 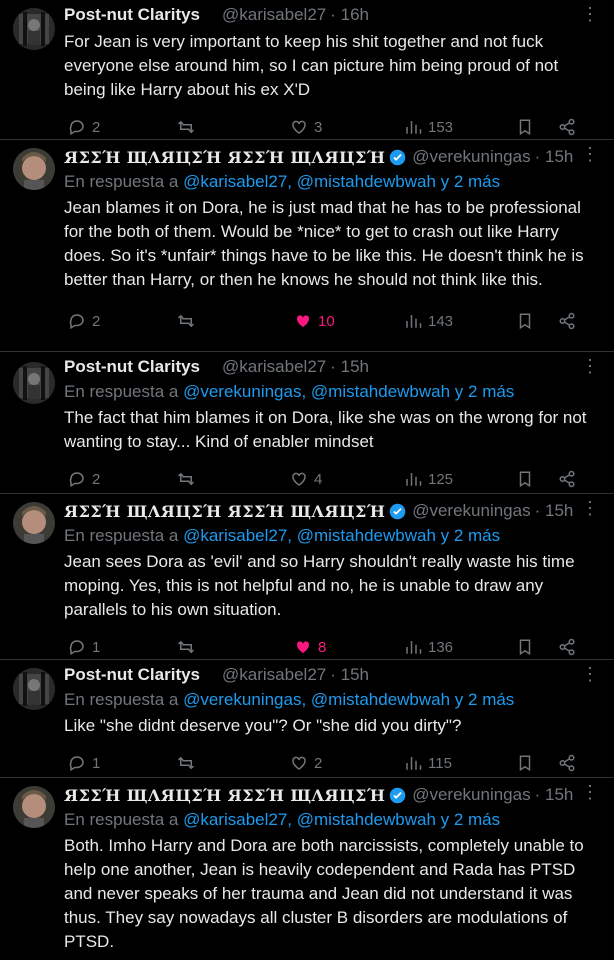 I want to click on like-count: 3, so click(x=318, y=127).